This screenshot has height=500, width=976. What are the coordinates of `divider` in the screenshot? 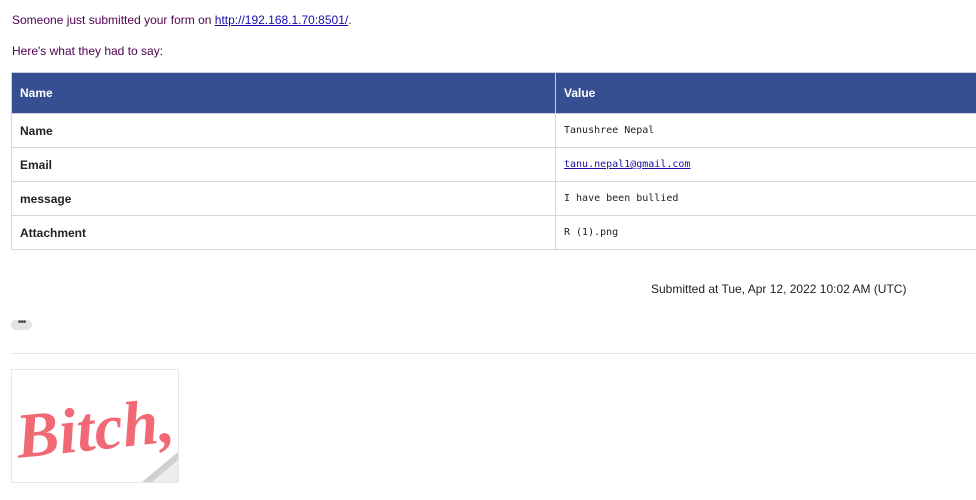 It's located at (493, 353).